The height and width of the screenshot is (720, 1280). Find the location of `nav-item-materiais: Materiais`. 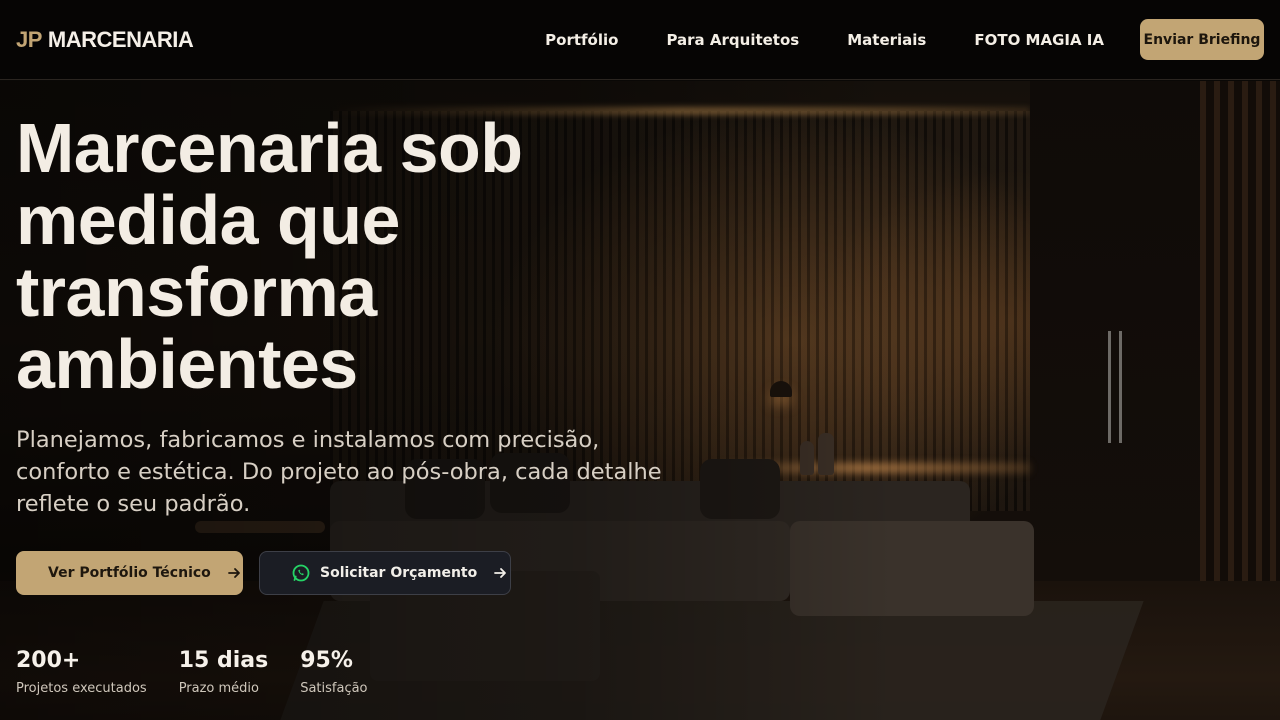

nav-item-materiais: Materiais is located at coordinates (886, 40).